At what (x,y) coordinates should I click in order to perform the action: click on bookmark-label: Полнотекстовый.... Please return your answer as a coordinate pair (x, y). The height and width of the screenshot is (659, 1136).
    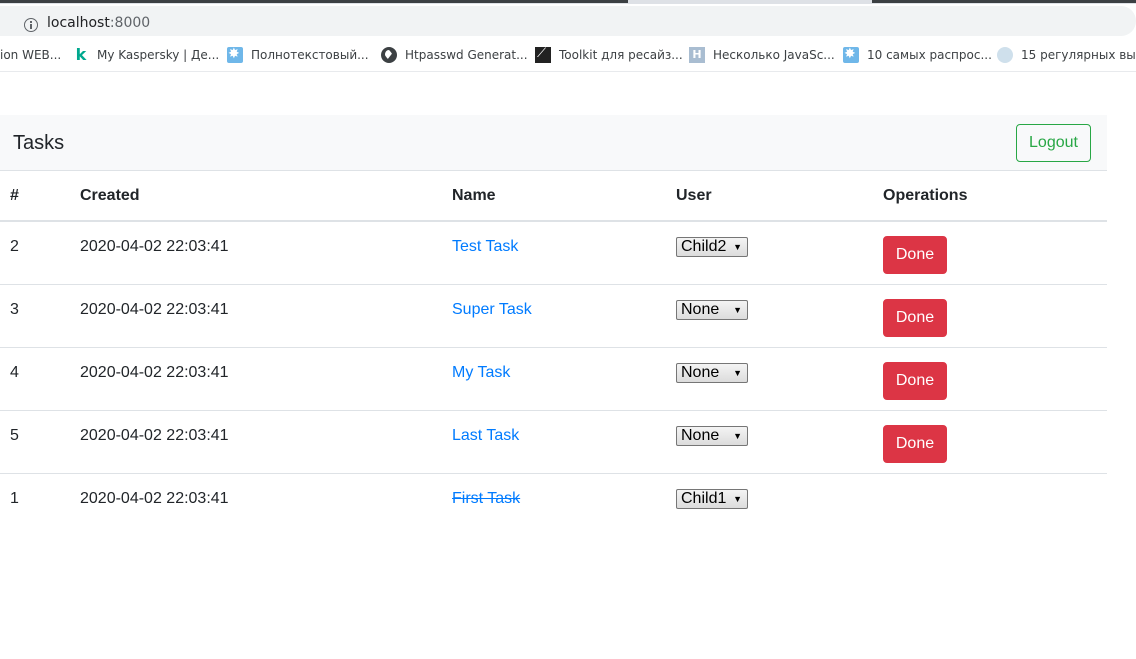
    Looking at the image, I should click on (310, 55).